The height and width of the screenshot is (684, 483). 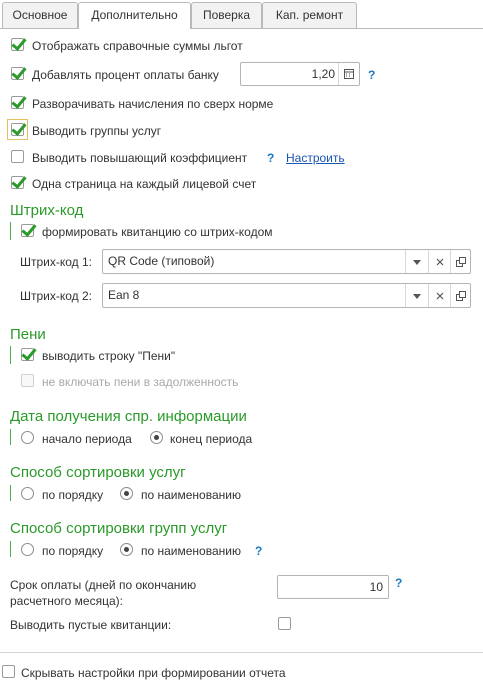 I want to click on add-bank-percent-checkbox, so click(x=17, y=73).